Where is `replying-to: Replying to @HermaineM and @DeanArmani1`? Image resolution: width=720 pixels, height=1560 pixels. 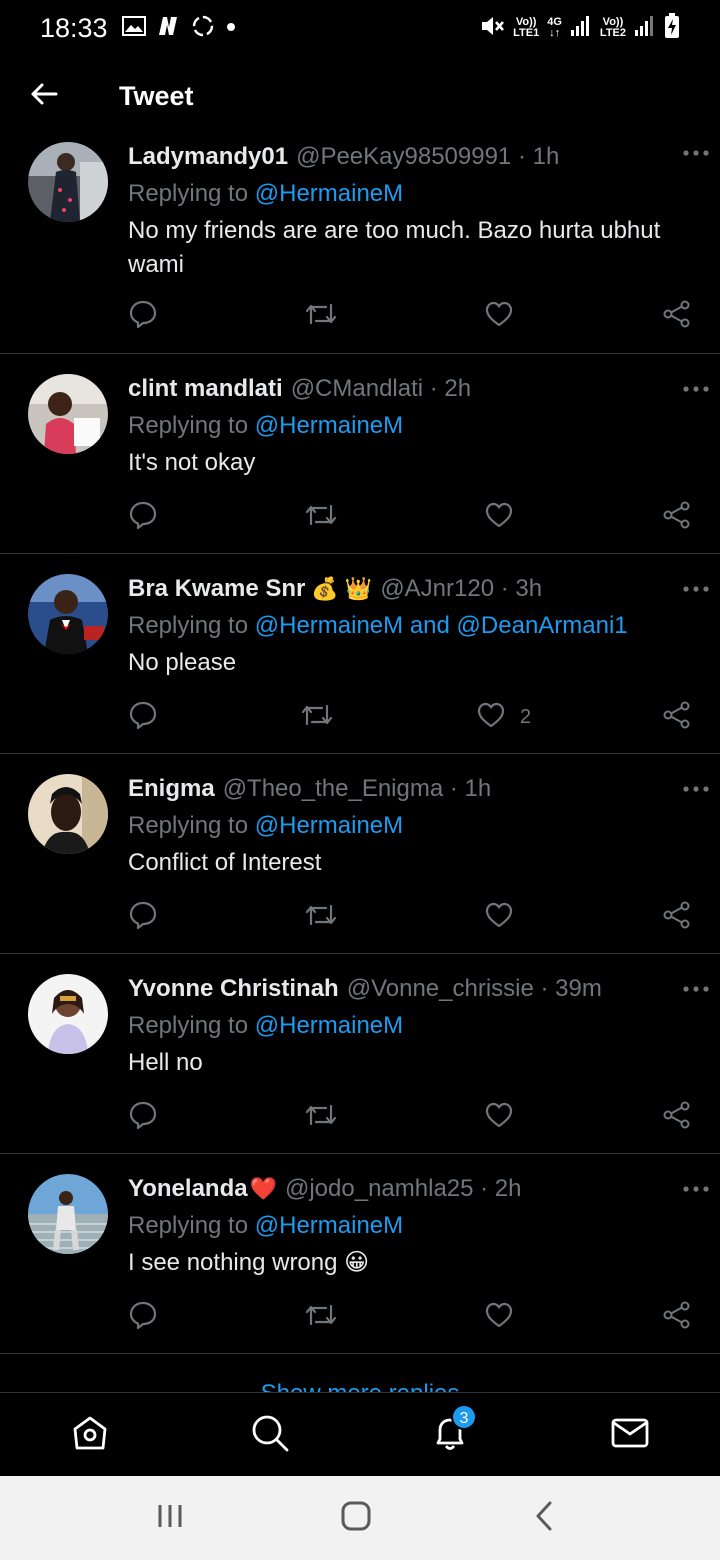
replying-to: Replying to @HermaineM and @DeanArmani1 is located at coordinates (378, 625).